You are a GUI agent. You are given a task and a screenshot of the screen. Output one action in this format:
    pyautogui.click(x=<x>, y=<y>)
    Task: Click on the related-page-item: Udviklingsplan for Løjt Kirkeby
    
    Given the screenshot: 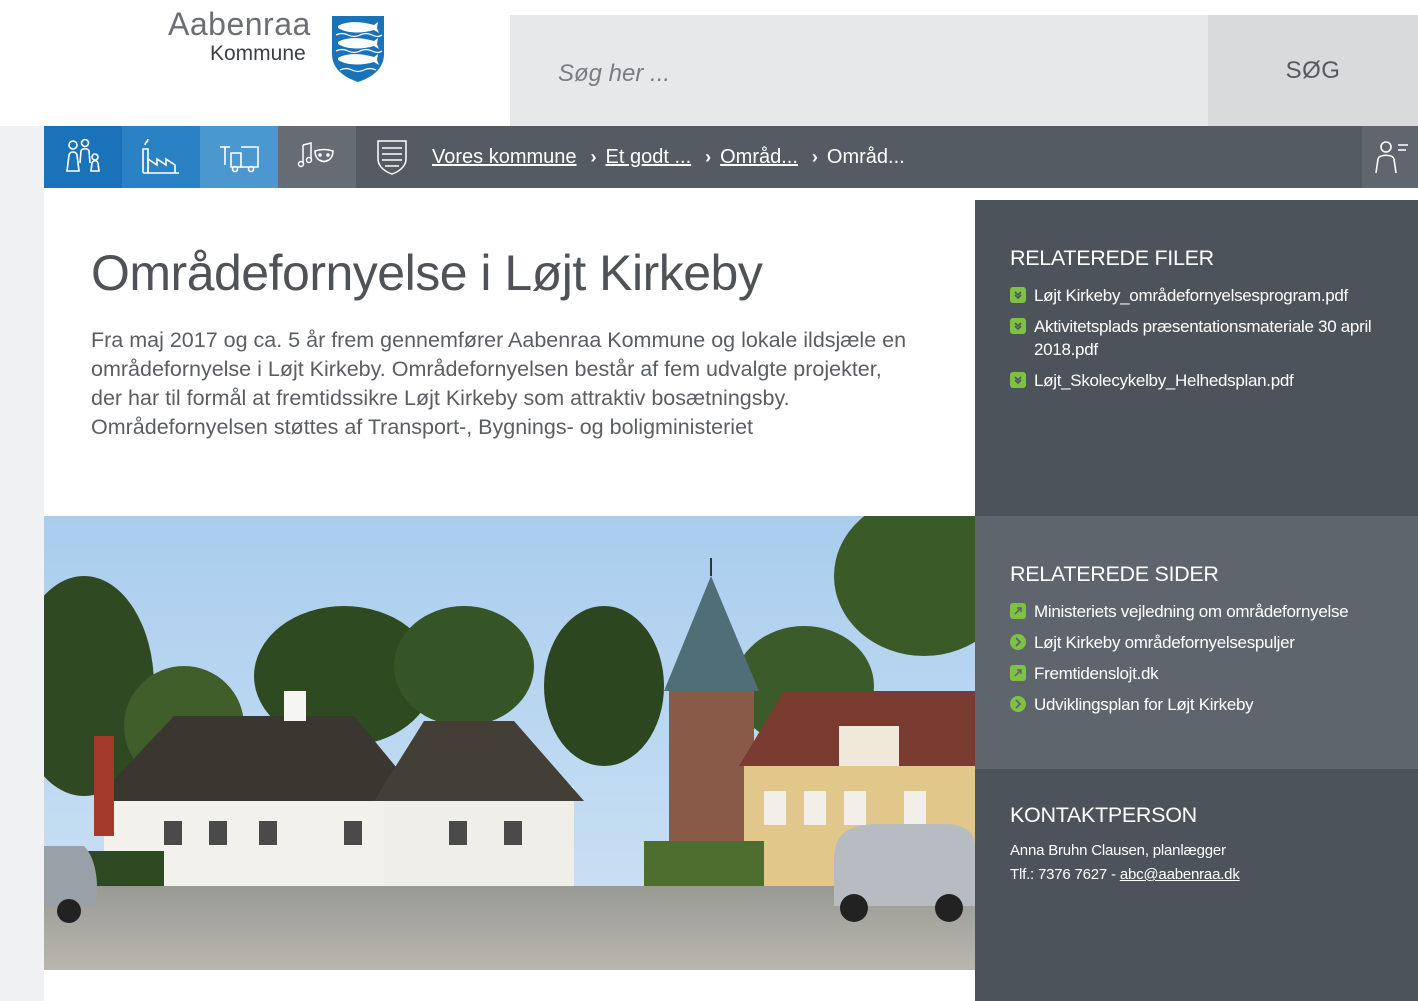 What is the action you would take?
    pyautogui.click(x=1210, y=704)
    